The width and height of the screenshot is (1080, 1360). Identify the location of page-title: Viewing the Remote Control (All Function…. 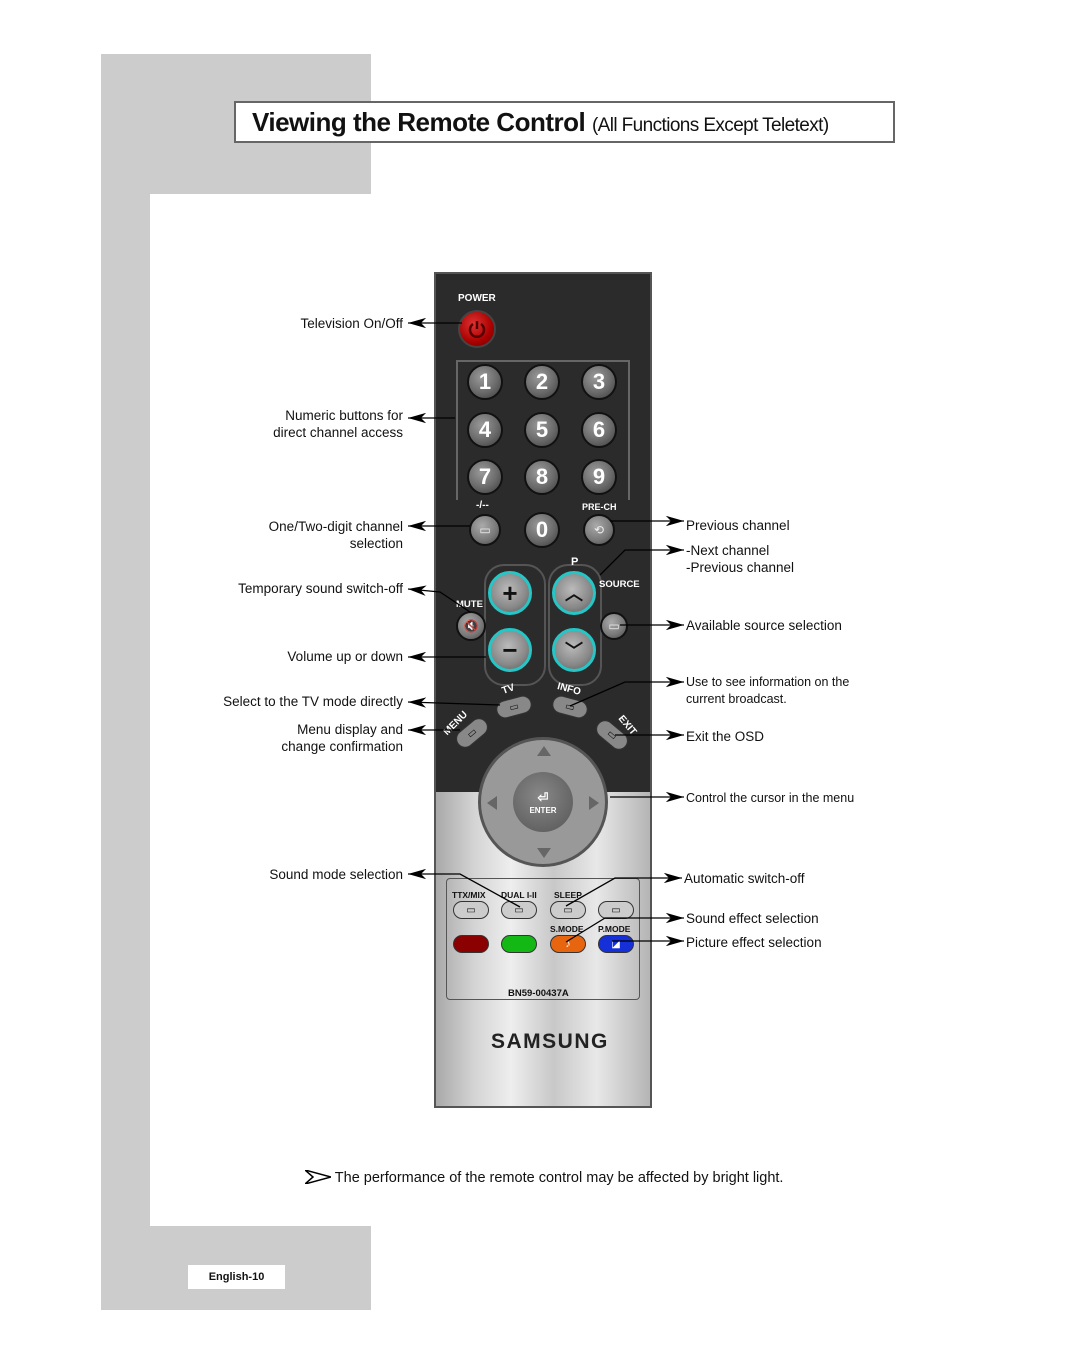
(540, 122).